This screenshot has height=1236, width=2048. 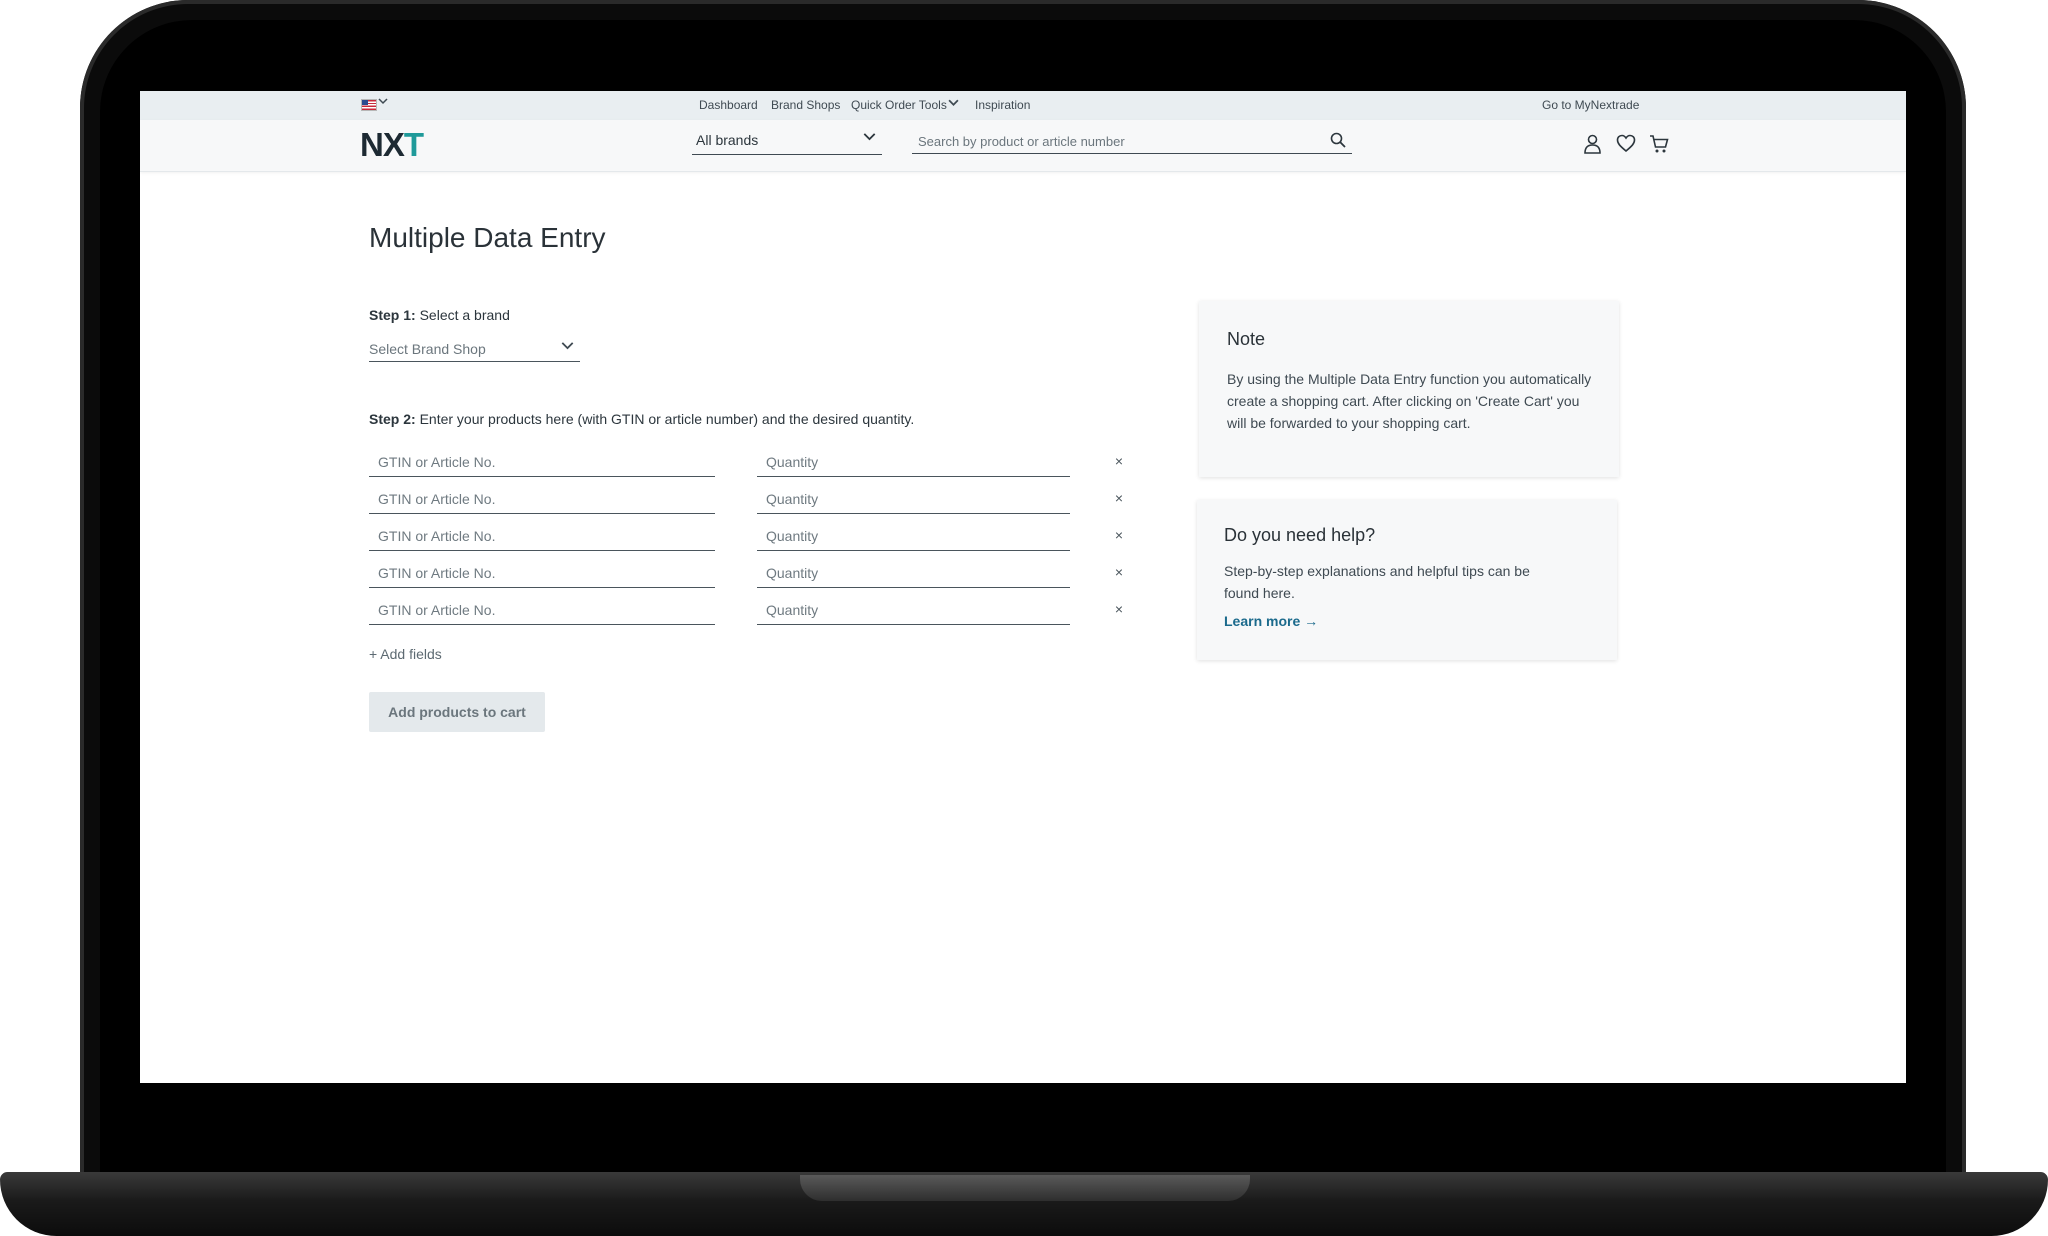 I want to click on topnav-dashboard: Dashboard, so click(x=728, y=105).